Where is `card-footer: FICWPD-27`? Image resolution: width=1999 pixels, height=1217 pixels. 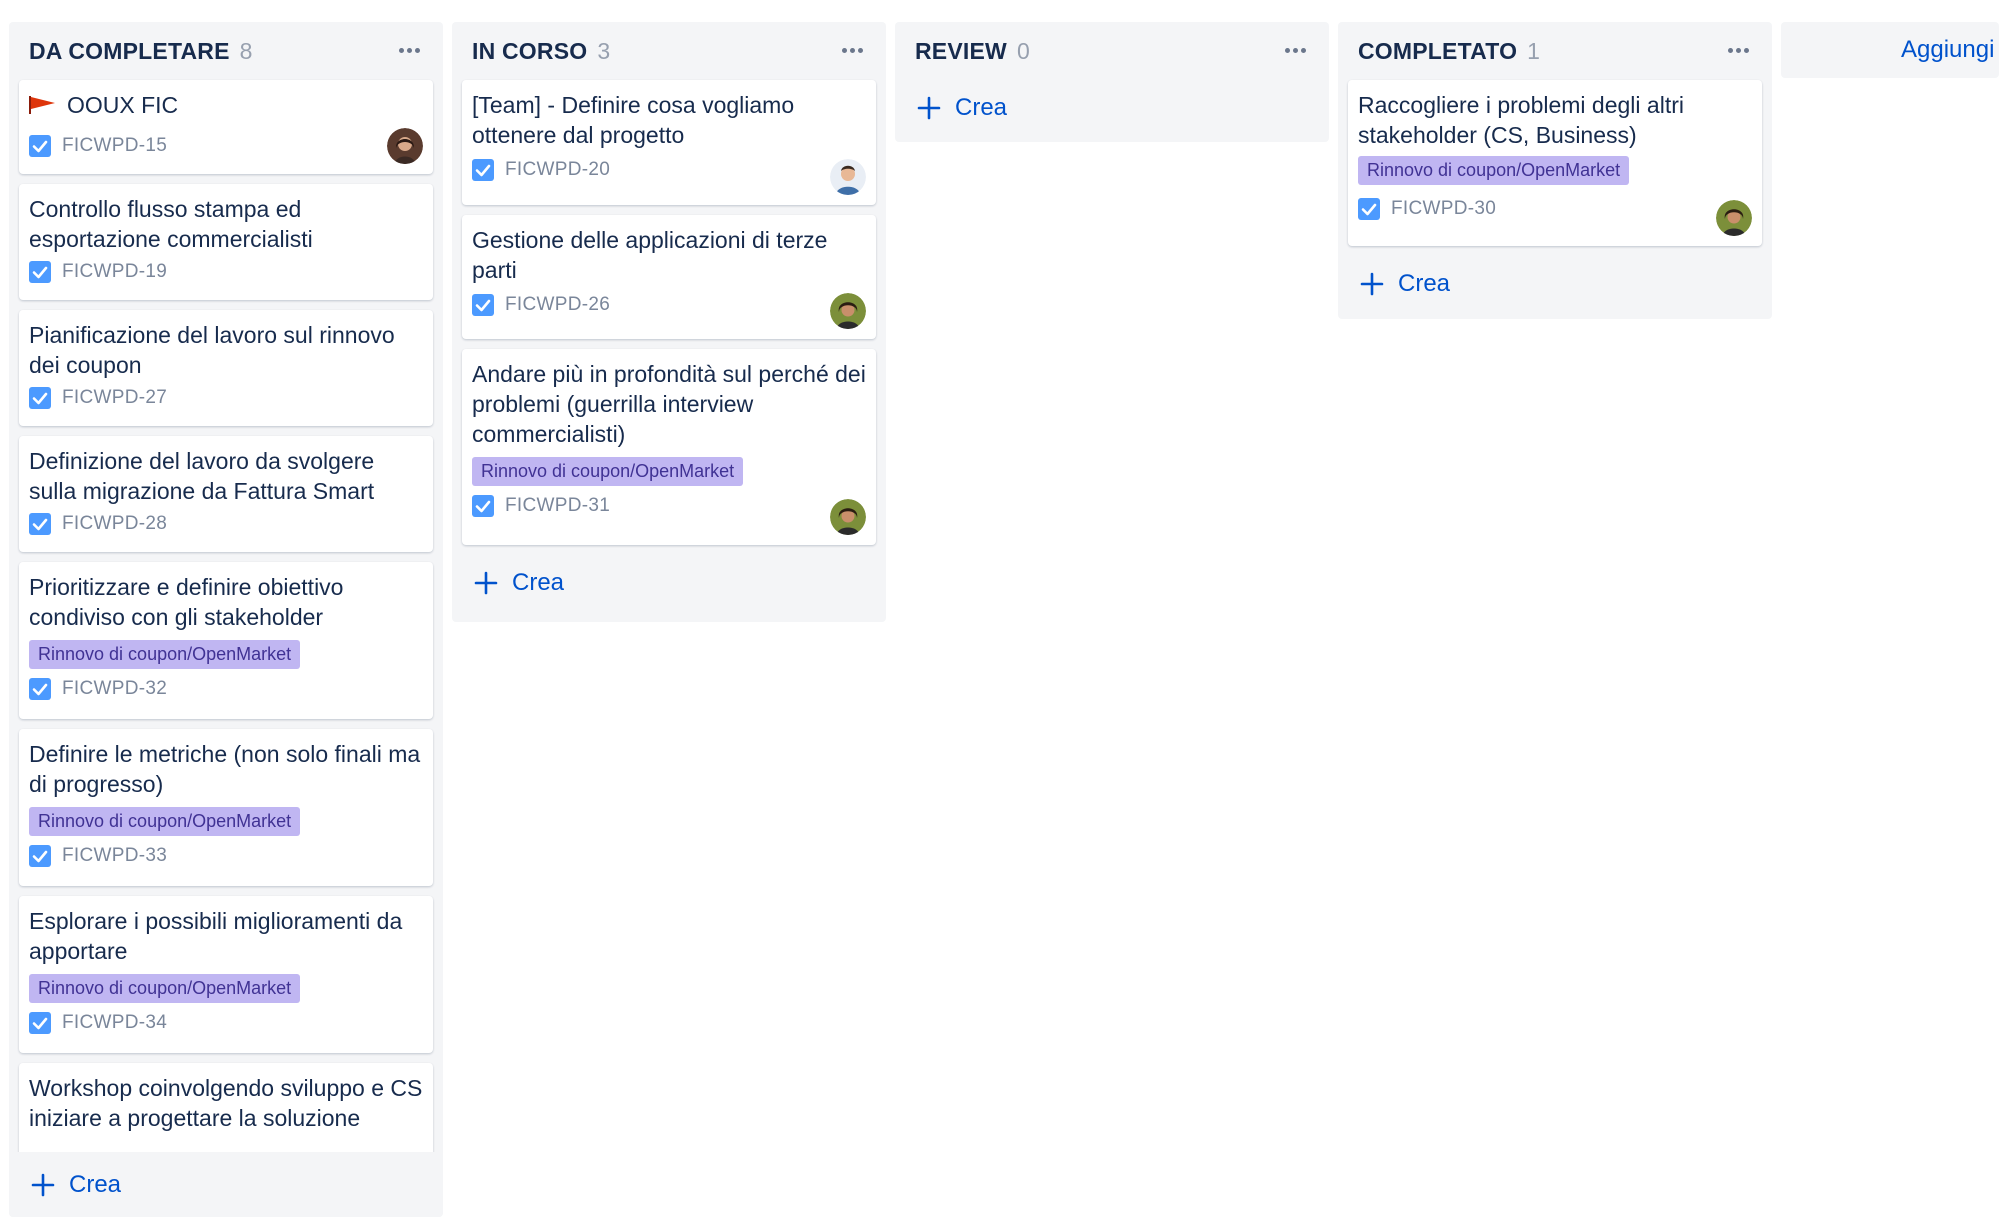 card-footer: FICWPD-27 is located at coordinates (226, 398).